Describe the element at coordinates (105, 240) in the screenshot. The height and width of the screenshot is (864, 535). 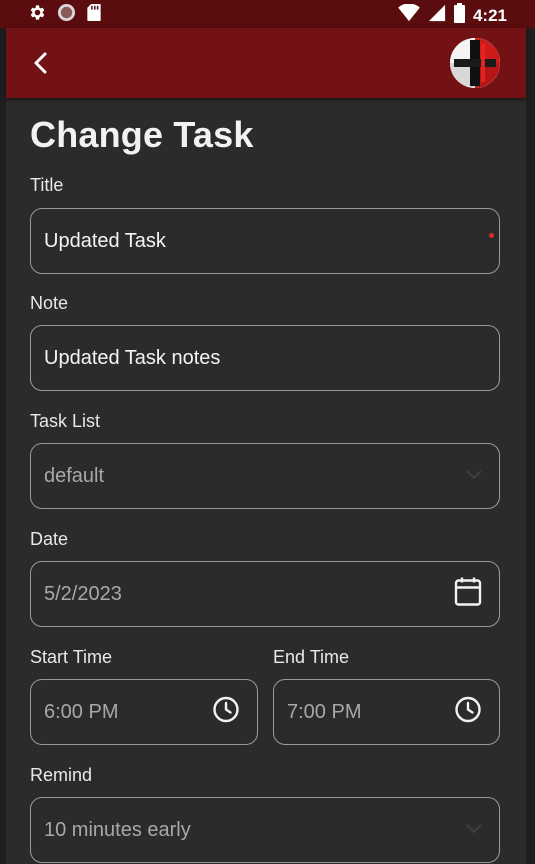
I see `title-value: Updated Task` at that location.